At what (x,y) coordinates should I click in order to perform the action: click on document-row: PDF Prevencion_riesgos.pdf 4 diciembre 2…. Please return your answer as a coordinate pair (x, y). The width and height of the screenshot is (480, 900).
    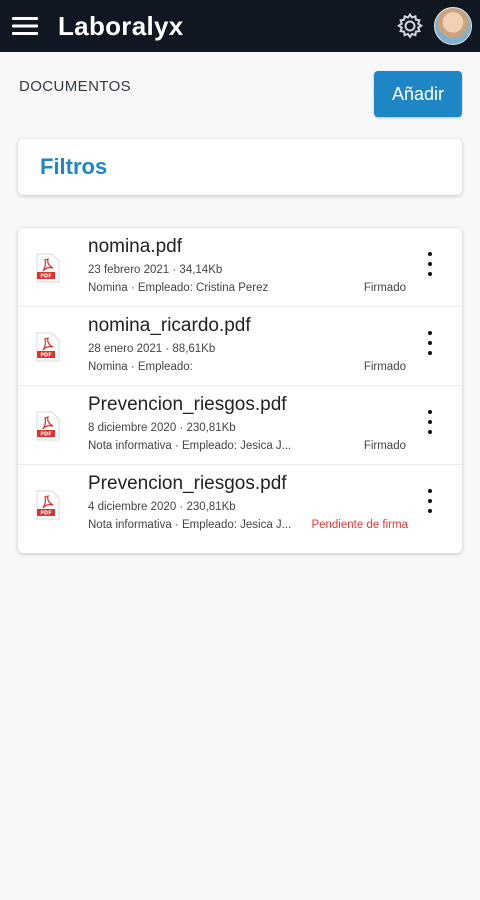
    Looking at the image, I should click on (240, 504).